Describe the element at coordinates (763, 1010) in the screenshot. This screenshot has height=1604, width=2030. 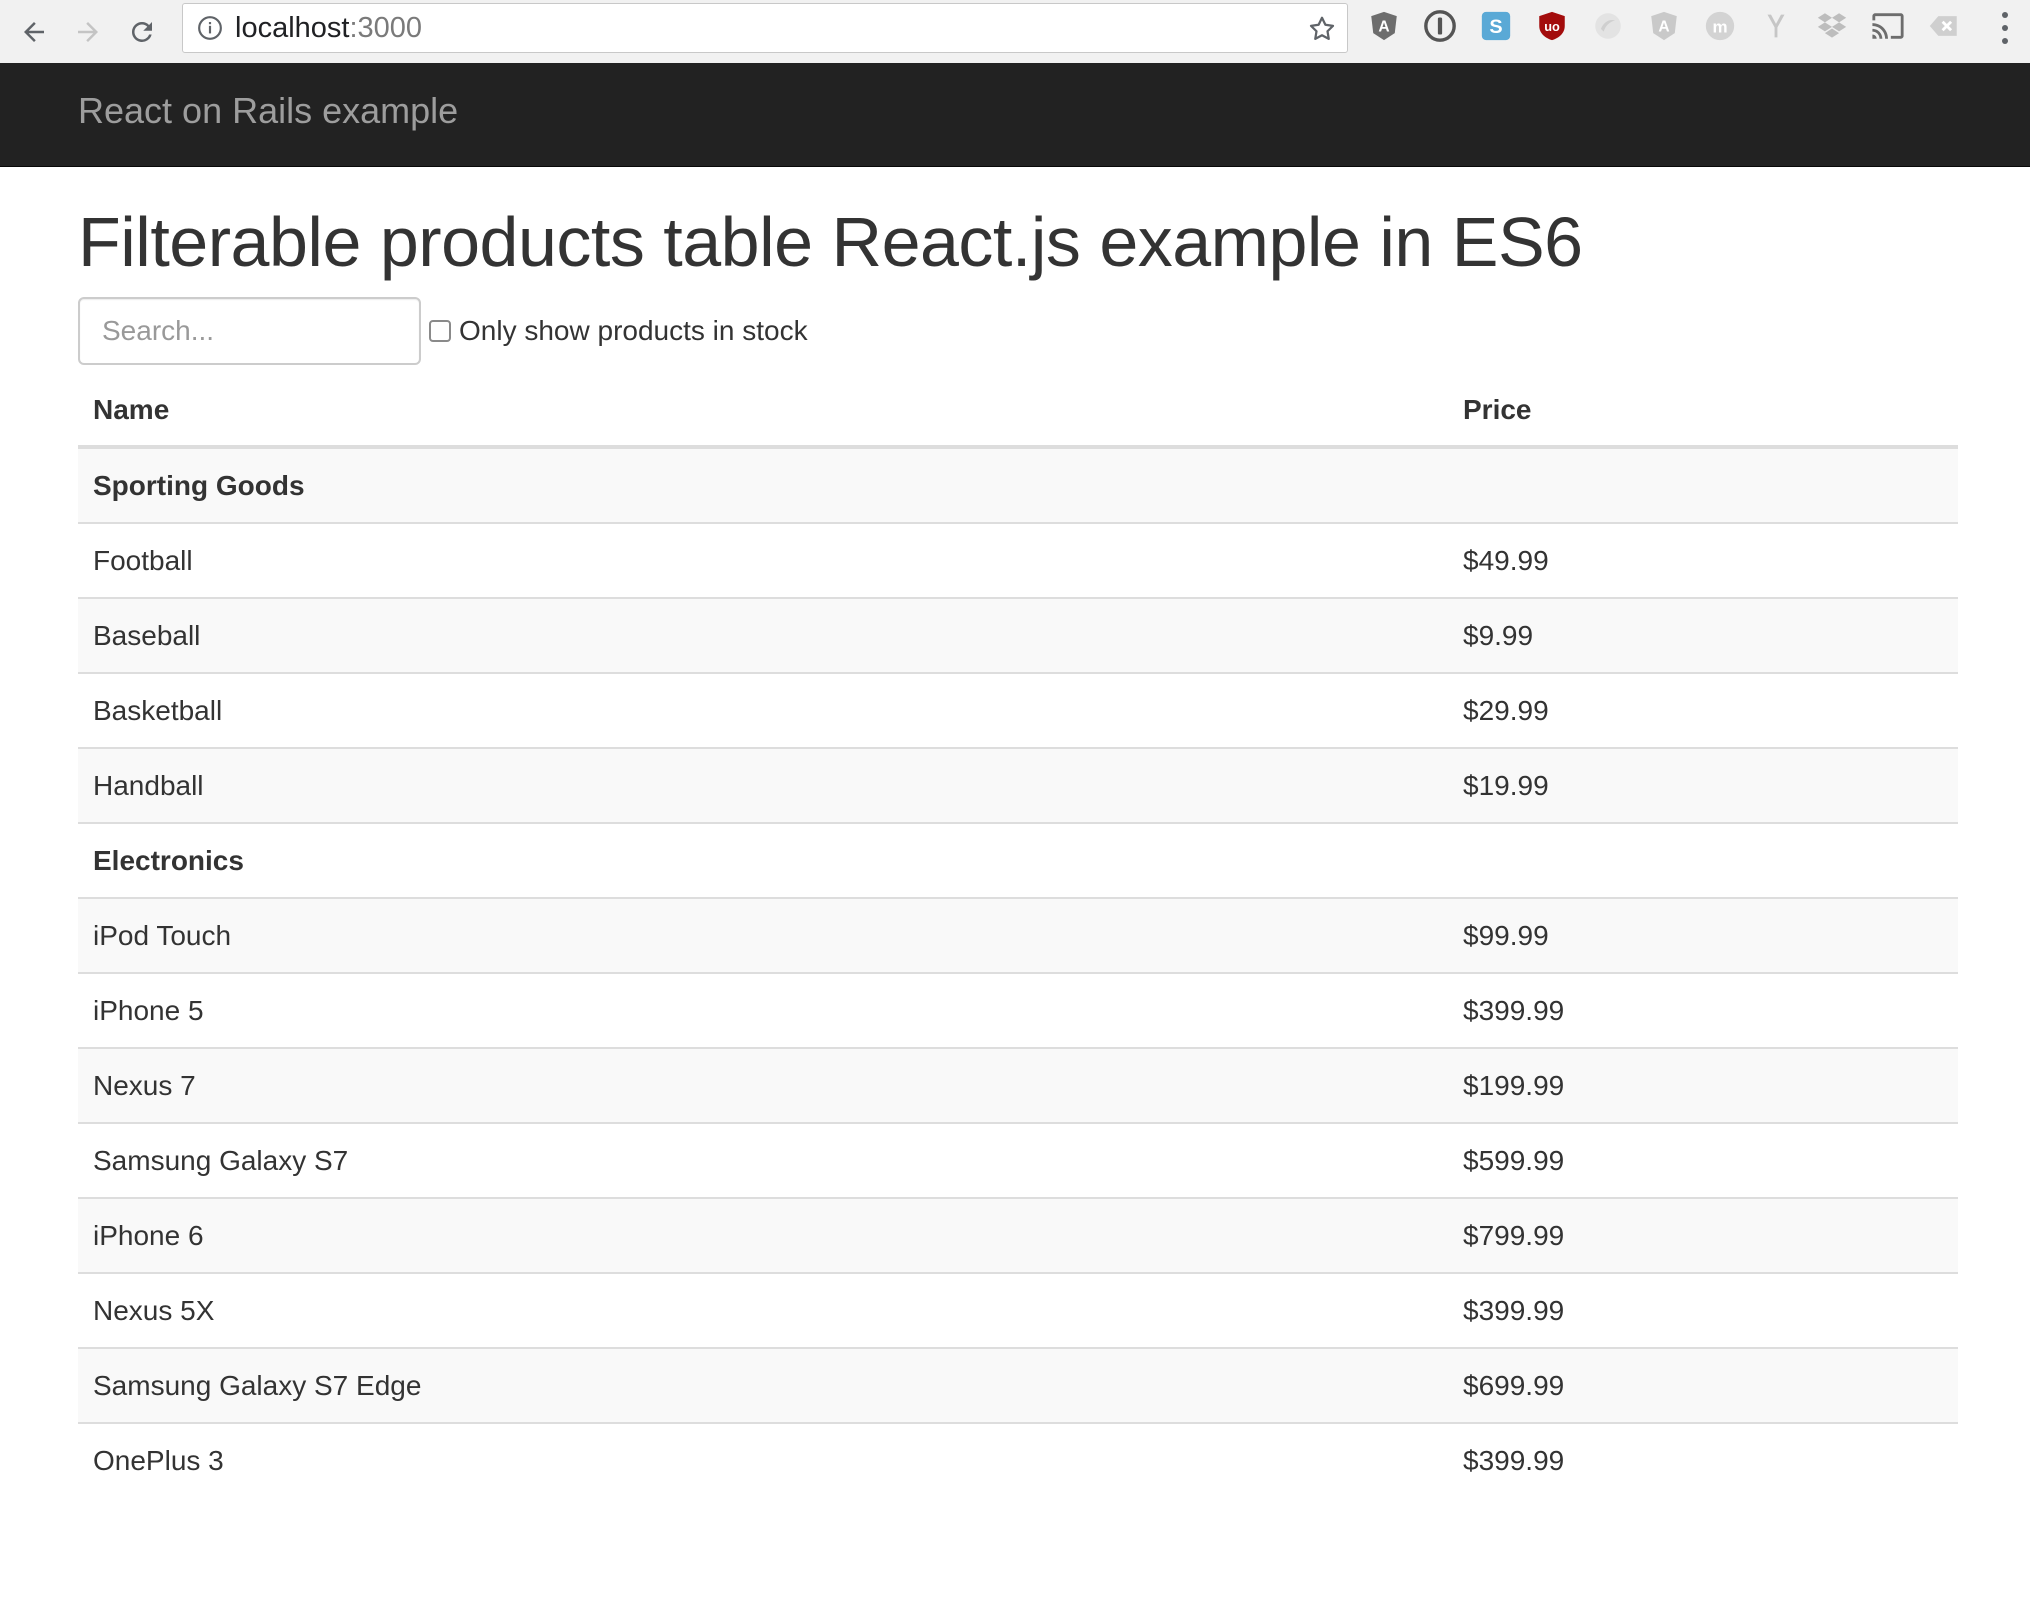
I see `product-name: iPhone 5` at that location.